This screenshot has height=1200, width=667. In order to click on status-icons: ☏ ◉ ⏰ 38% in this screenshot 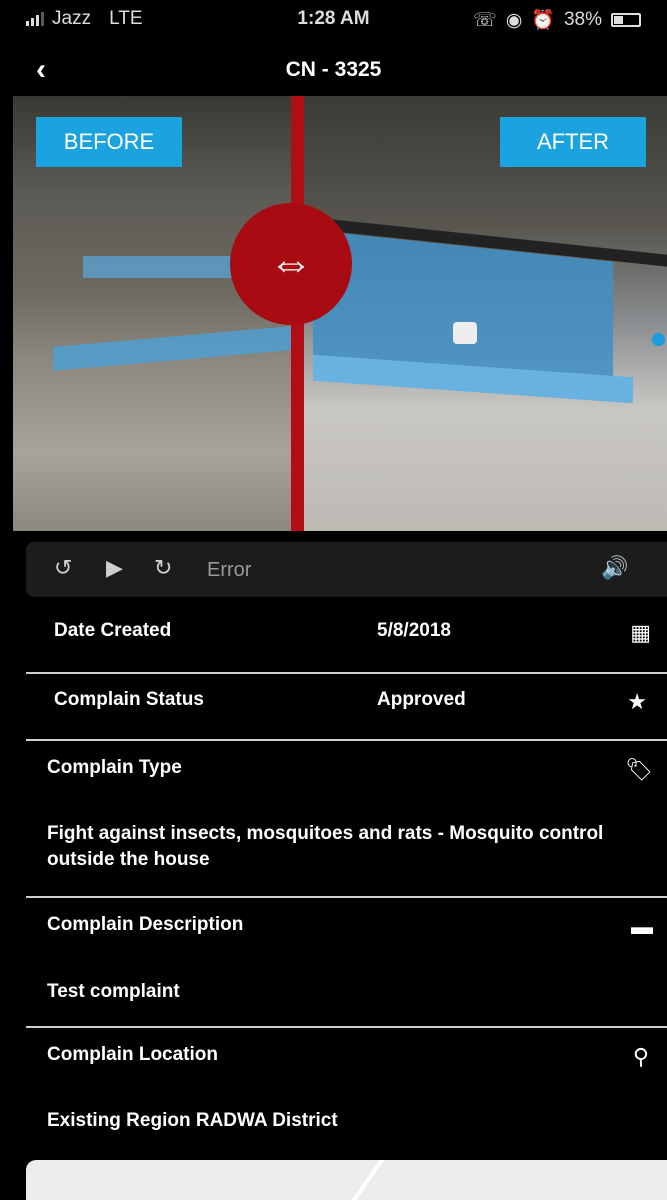, I will do `click(557, 20)`.